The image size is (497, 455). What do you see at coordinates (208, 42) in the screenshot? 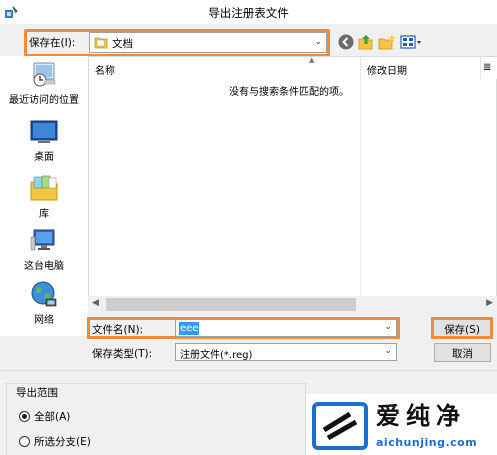
I see `savein-dropdown: 文档 ⌄` at bounding box center [208, 42].